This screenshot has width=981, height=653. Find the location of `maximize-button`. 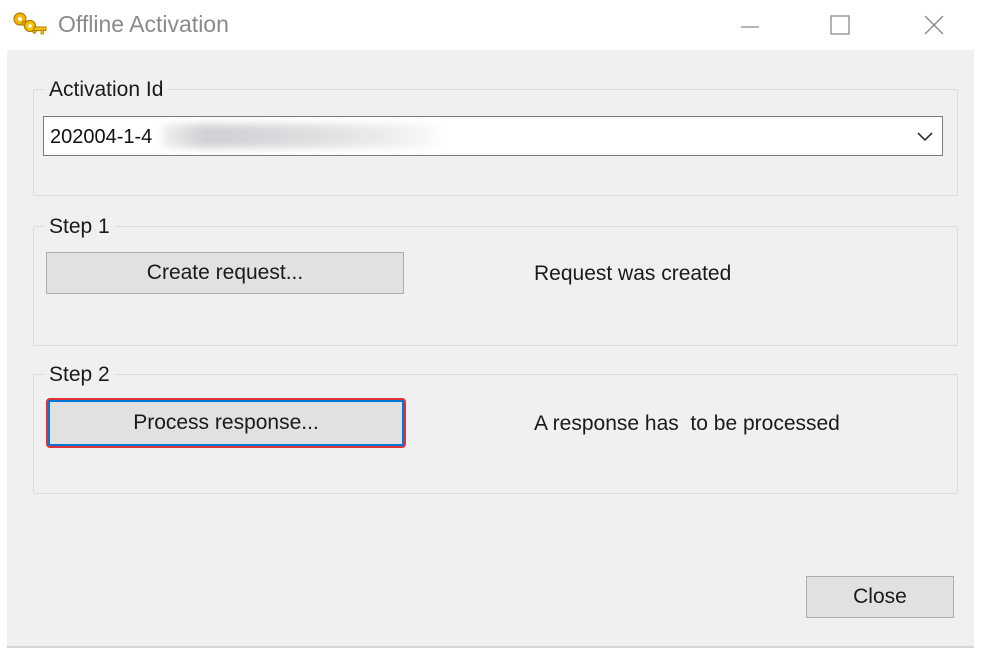

maximize-button is located at coordinates (840, 25).